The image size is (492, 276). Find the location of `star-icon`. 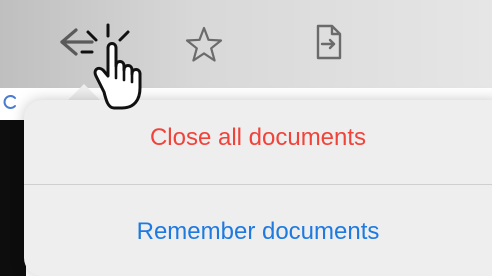

star-icon is located at coordinates (204, 44).